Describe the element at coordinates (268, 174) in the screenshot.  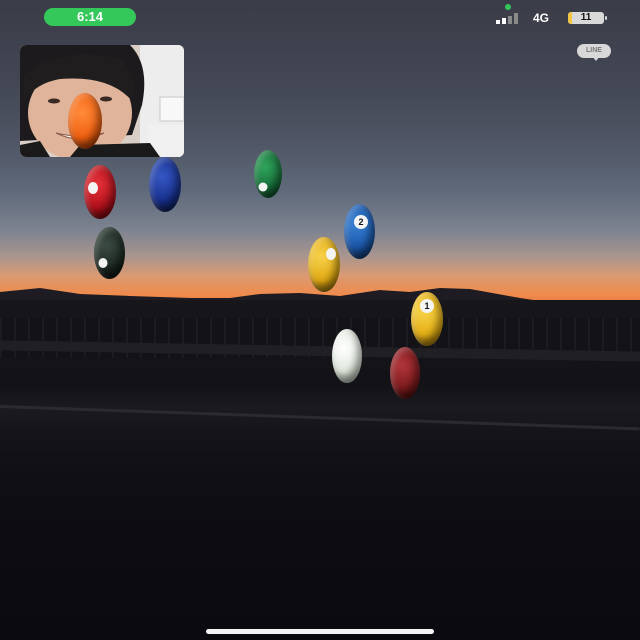
I see `effect-ball-green` at that location.